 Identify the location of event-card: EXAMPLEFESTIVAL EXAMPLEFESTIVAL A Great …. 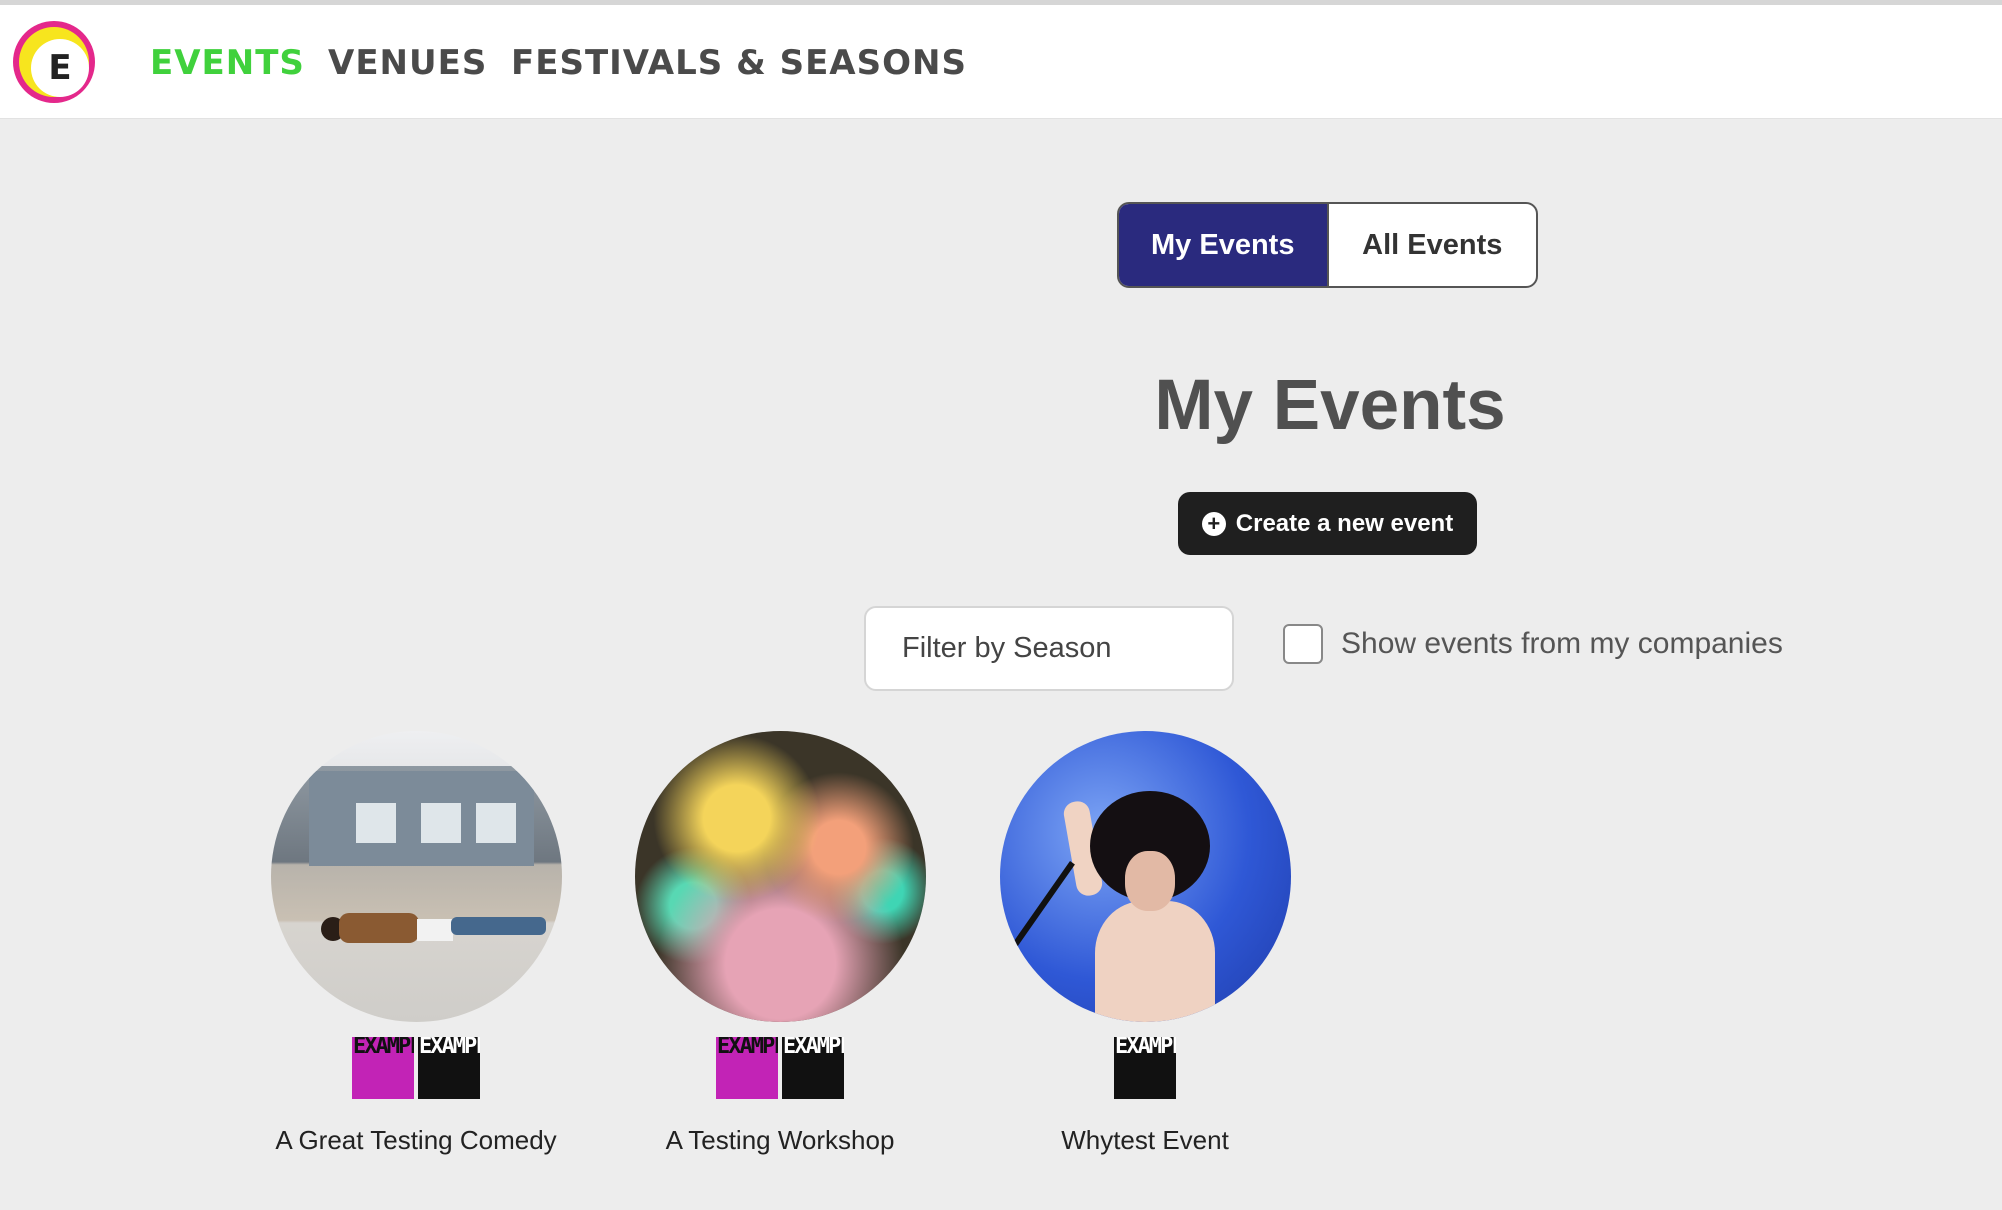
(416, 943).